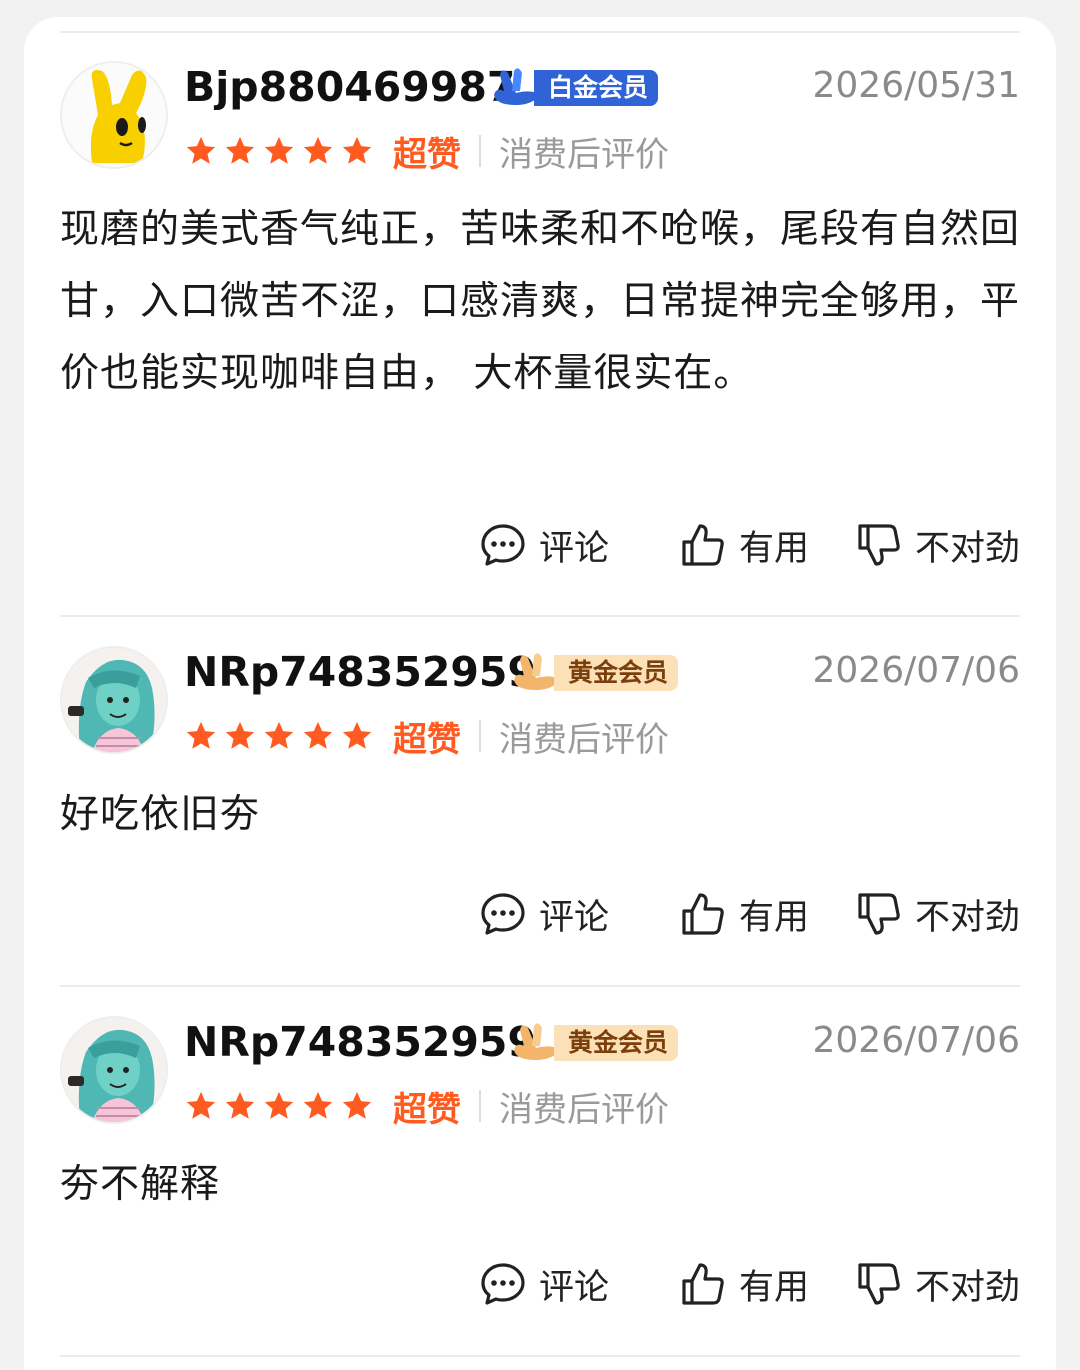 This screenshot has height=1370, width=1080. I want to click on platinum-member-badge: 白金会员, so click(573, 88).